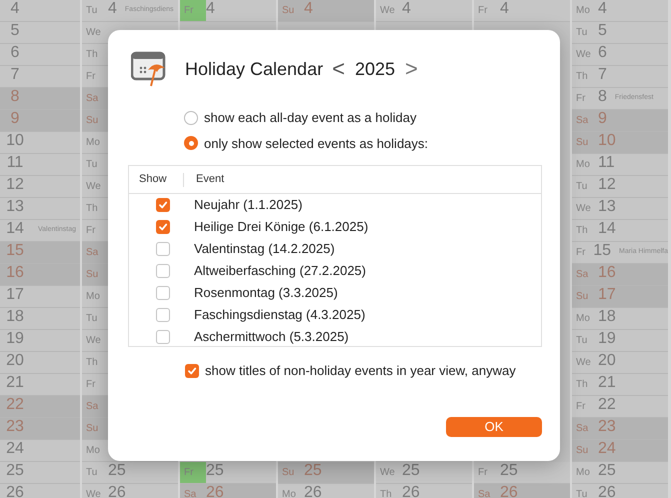 This screenshot has width=671, height=498. Describe the element at coordinates (209, 180) in the screenshot. I see `column-header: Event` at that location.